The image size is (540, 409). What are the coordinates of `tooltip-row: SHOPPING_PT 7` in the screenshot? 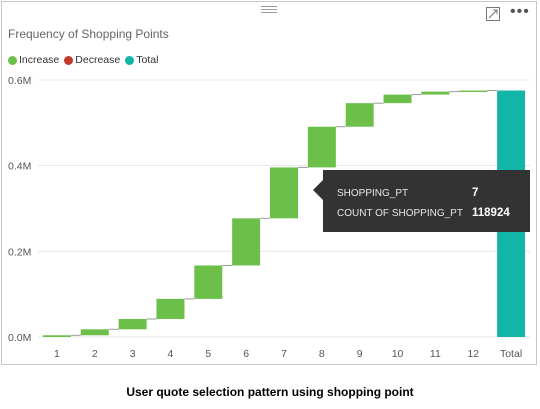 It's located at (433, 193).